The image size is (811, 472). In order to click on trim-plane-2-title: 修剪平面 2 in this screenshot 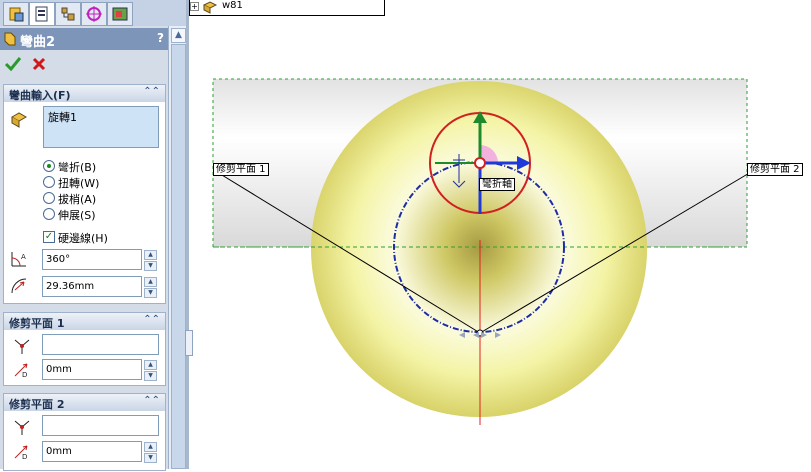, I will do `click(37, 404)`.